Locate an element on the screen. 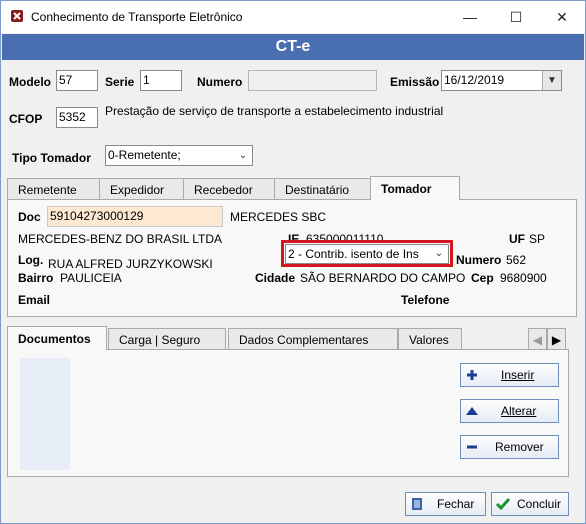 The width and height of the screenshot is (586, 524). emissao-date-picker: 16/12/2019 ▼ is located at coordinates (501, 80).